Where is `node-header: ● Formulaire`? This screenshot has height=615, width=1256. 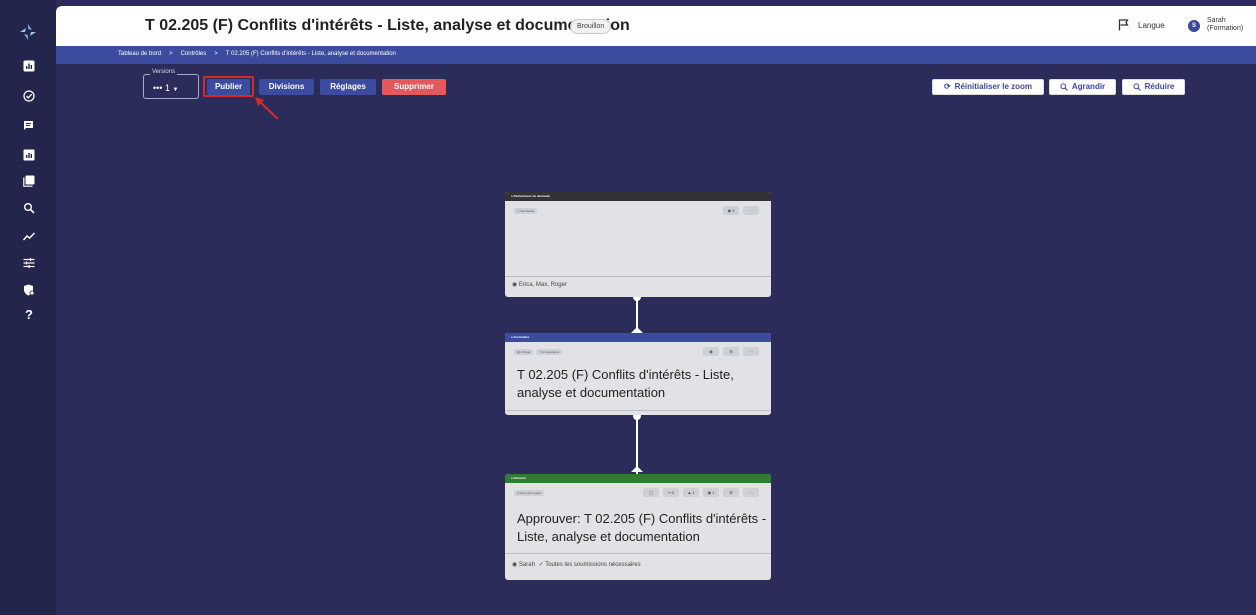
node-header: ● Formulaire is located at coordinates (638, 337).